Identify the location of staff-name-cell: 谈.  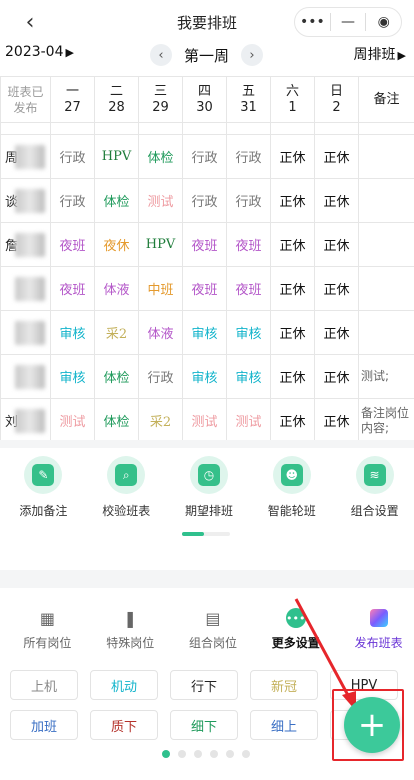
(25, 200).